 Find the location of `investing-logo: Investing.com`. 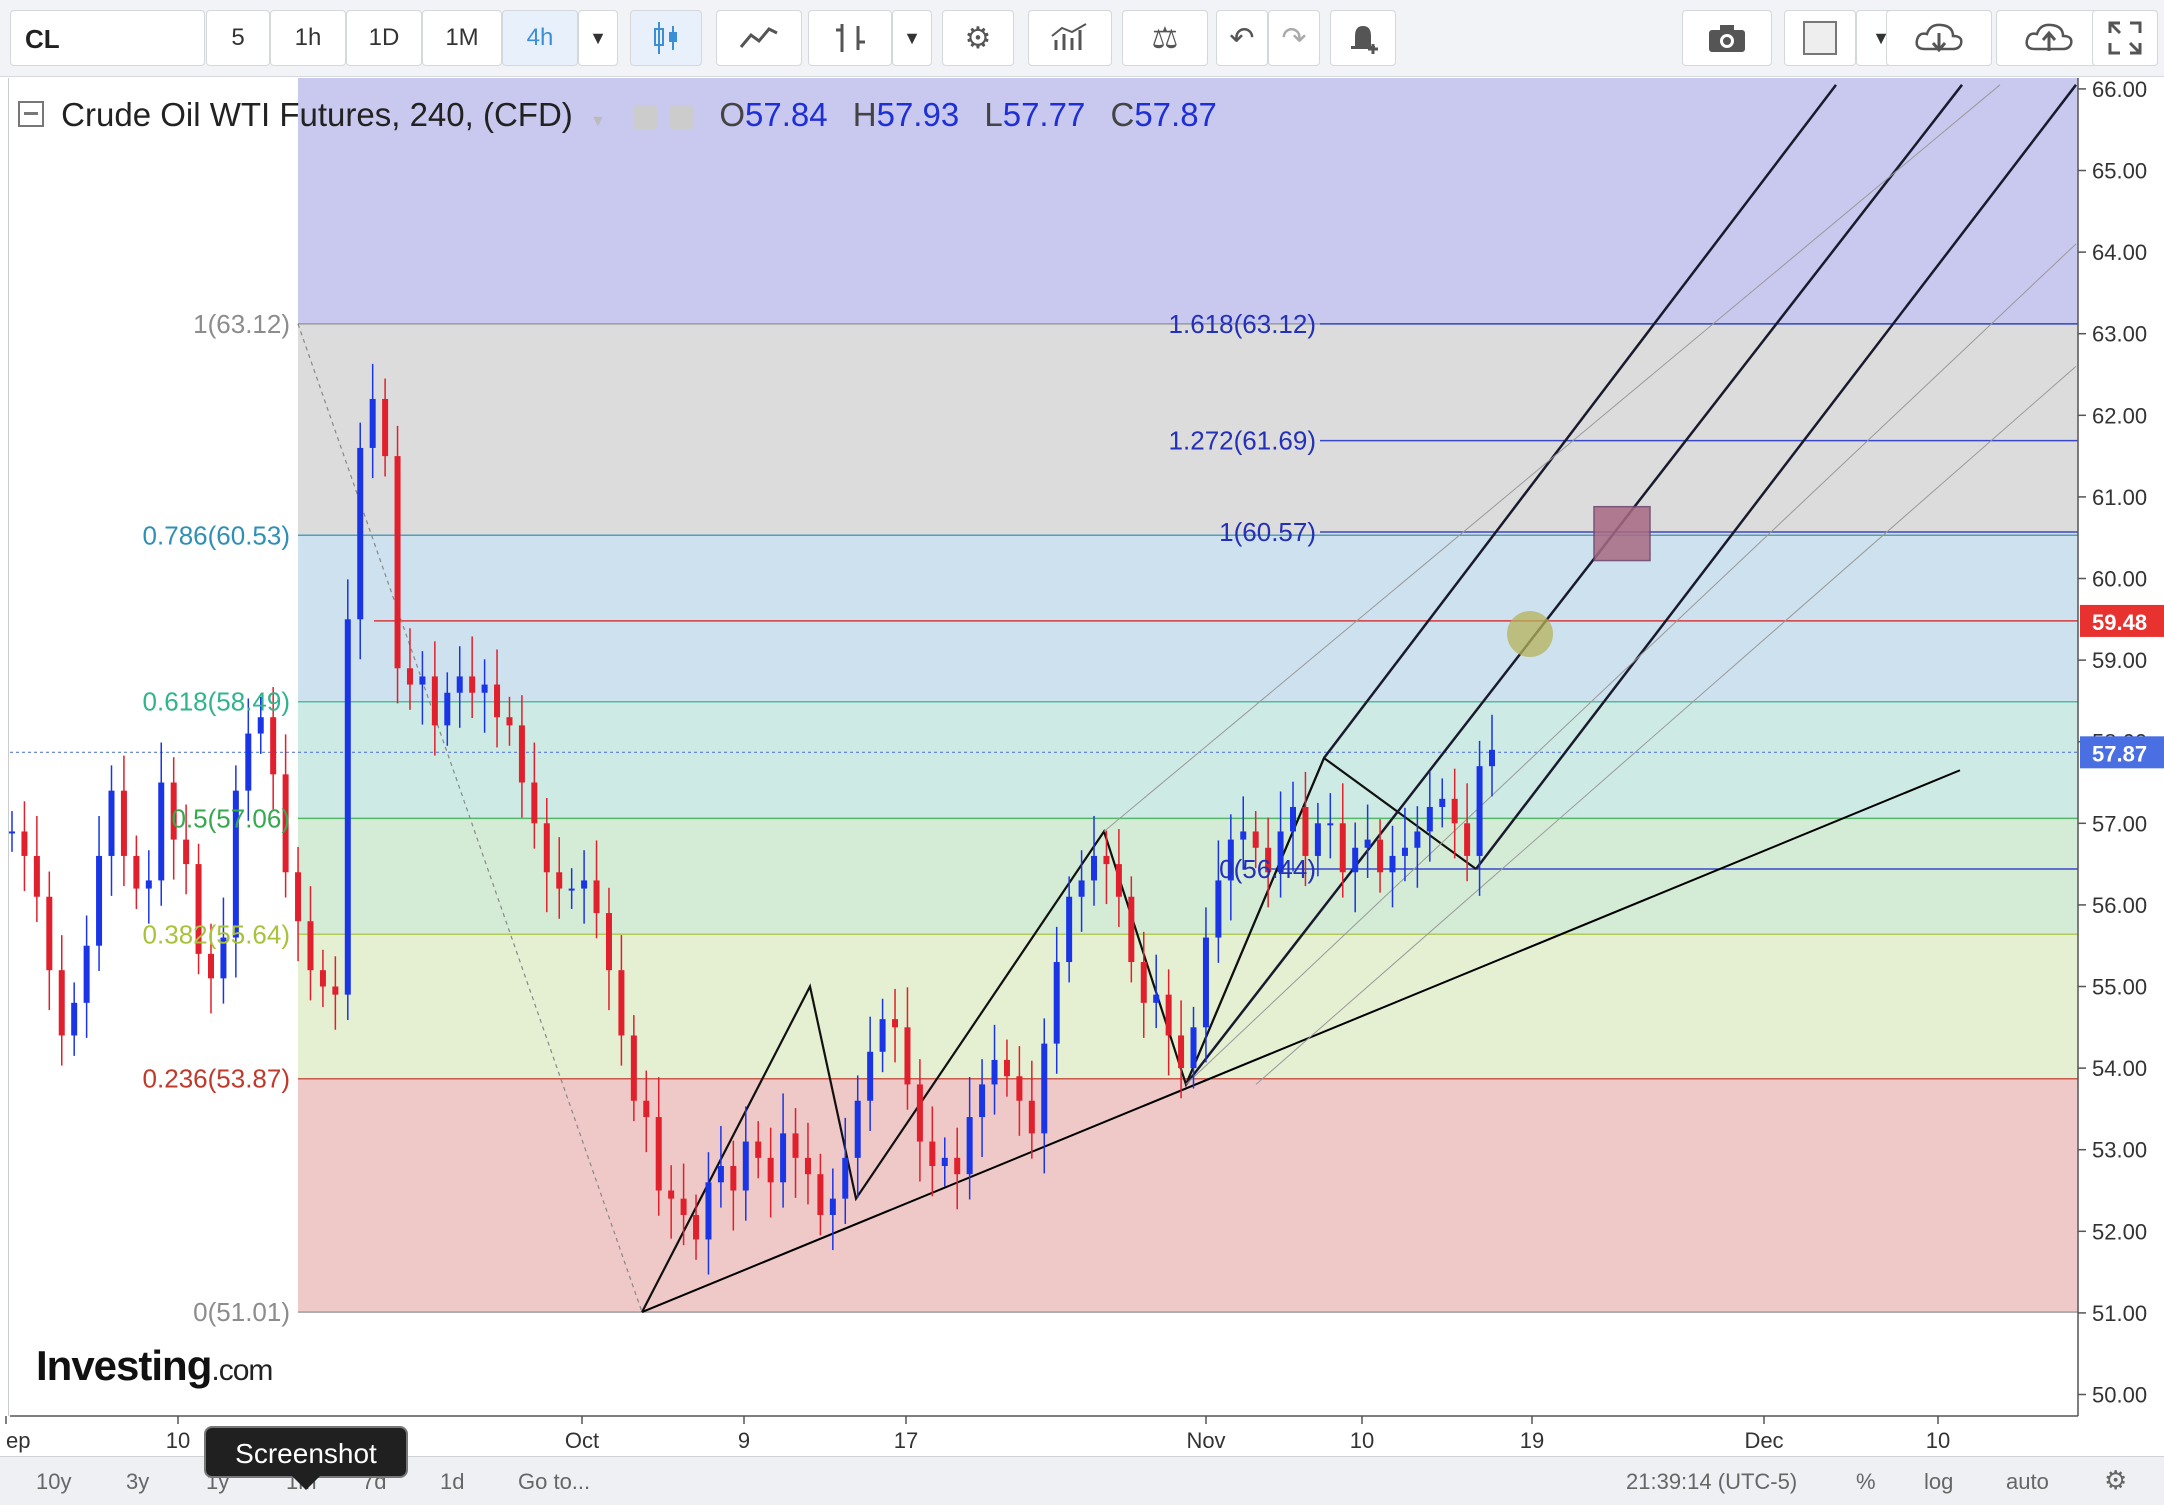

investing-logo: Investing.com is located at coordinates (154, 1366).